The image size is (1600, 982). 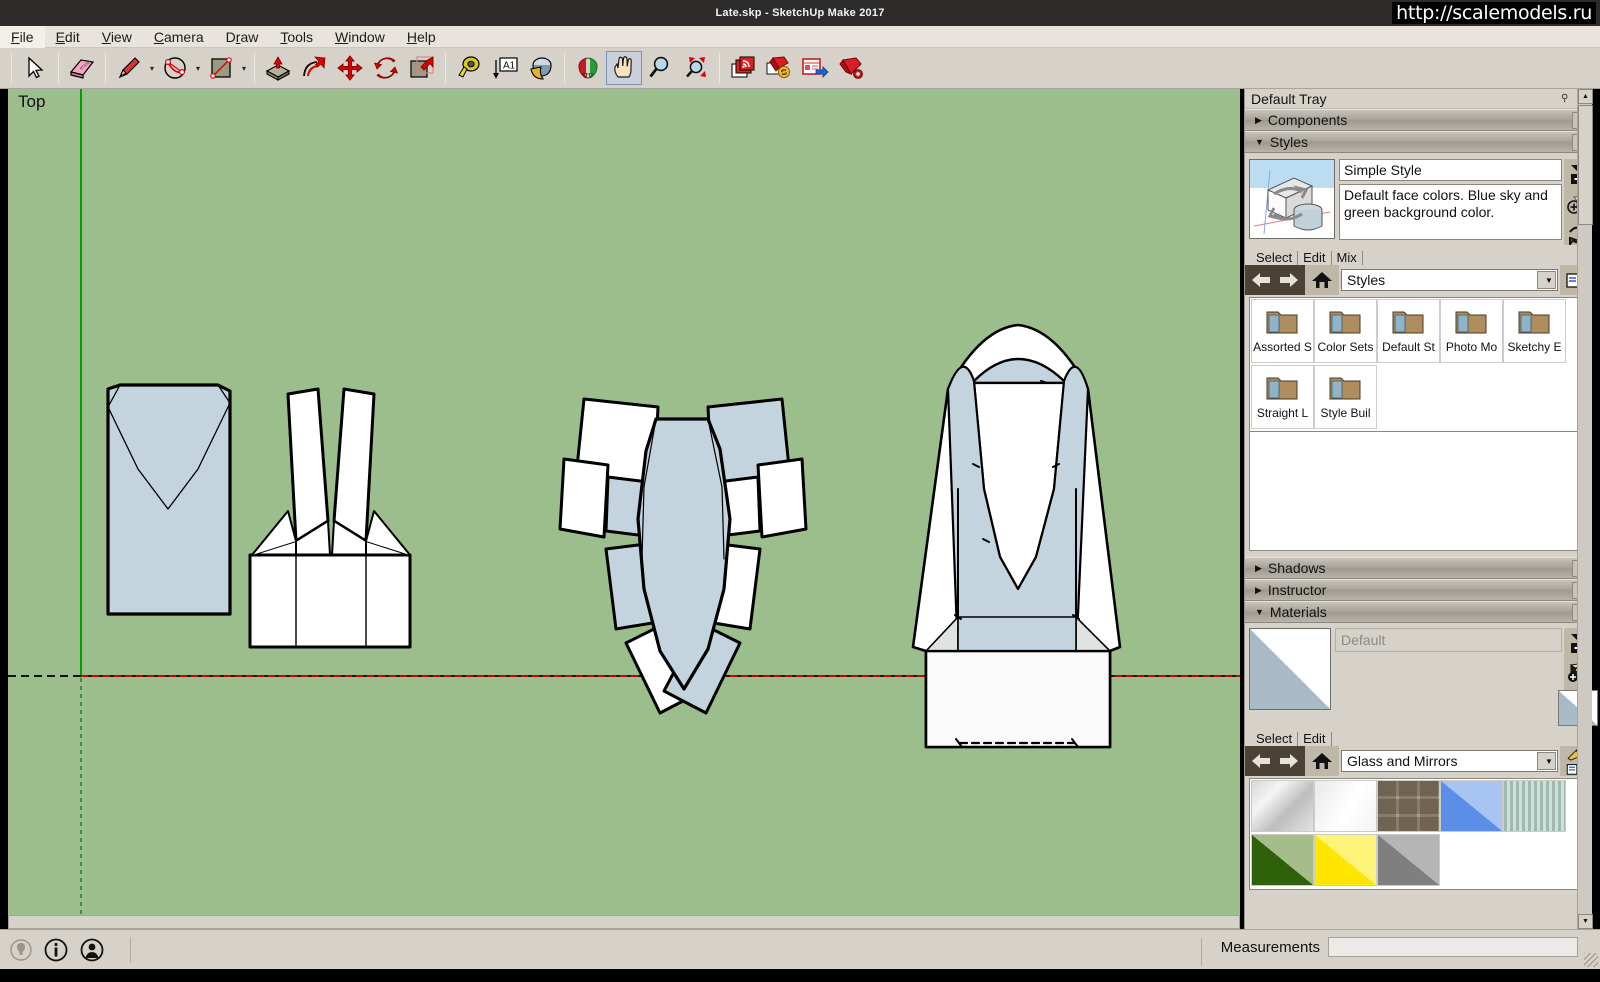 I want to click on panel-title-styles: Styles, so click(x=1289, y=142).